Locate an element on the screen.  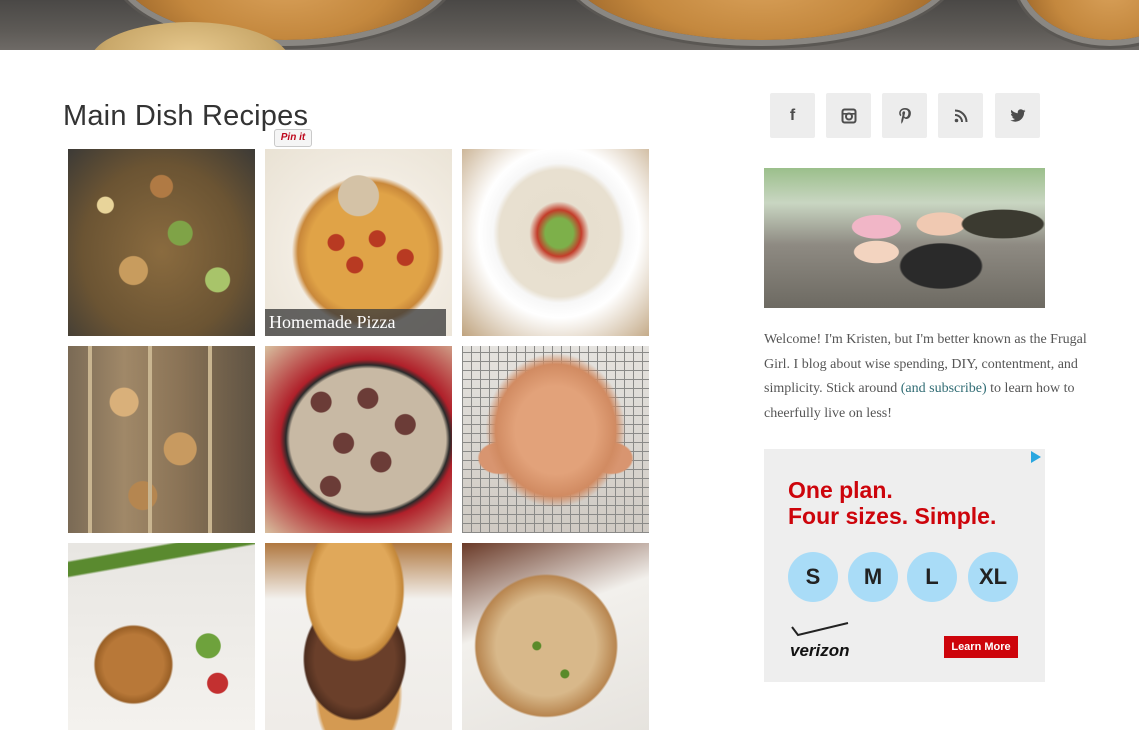
recipe-tile-homemade-pizza: Homemade Pizza is located at coordinates (358, 242).